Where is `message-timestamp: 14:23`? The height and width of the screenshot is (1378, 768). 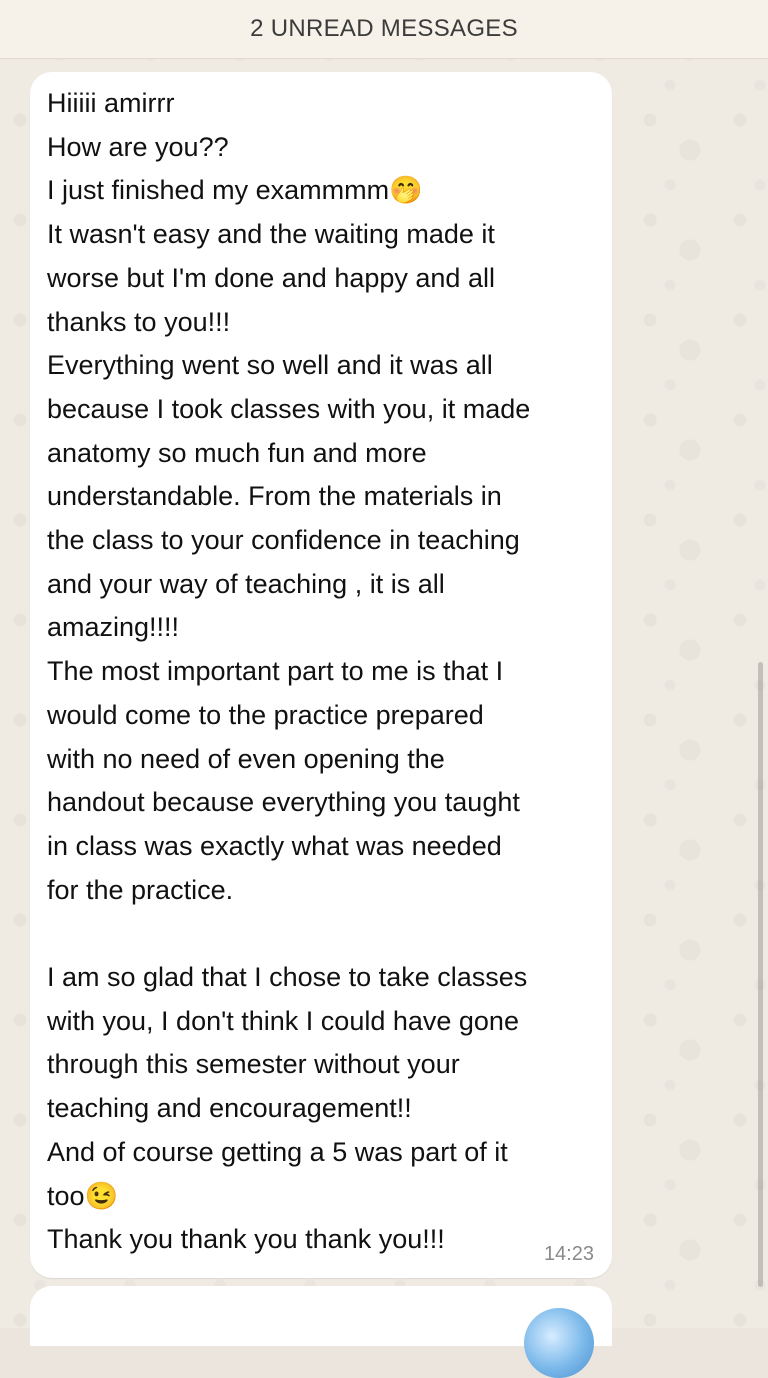 message-timestamp: 14:23 is located at coordinates (568, 1254).